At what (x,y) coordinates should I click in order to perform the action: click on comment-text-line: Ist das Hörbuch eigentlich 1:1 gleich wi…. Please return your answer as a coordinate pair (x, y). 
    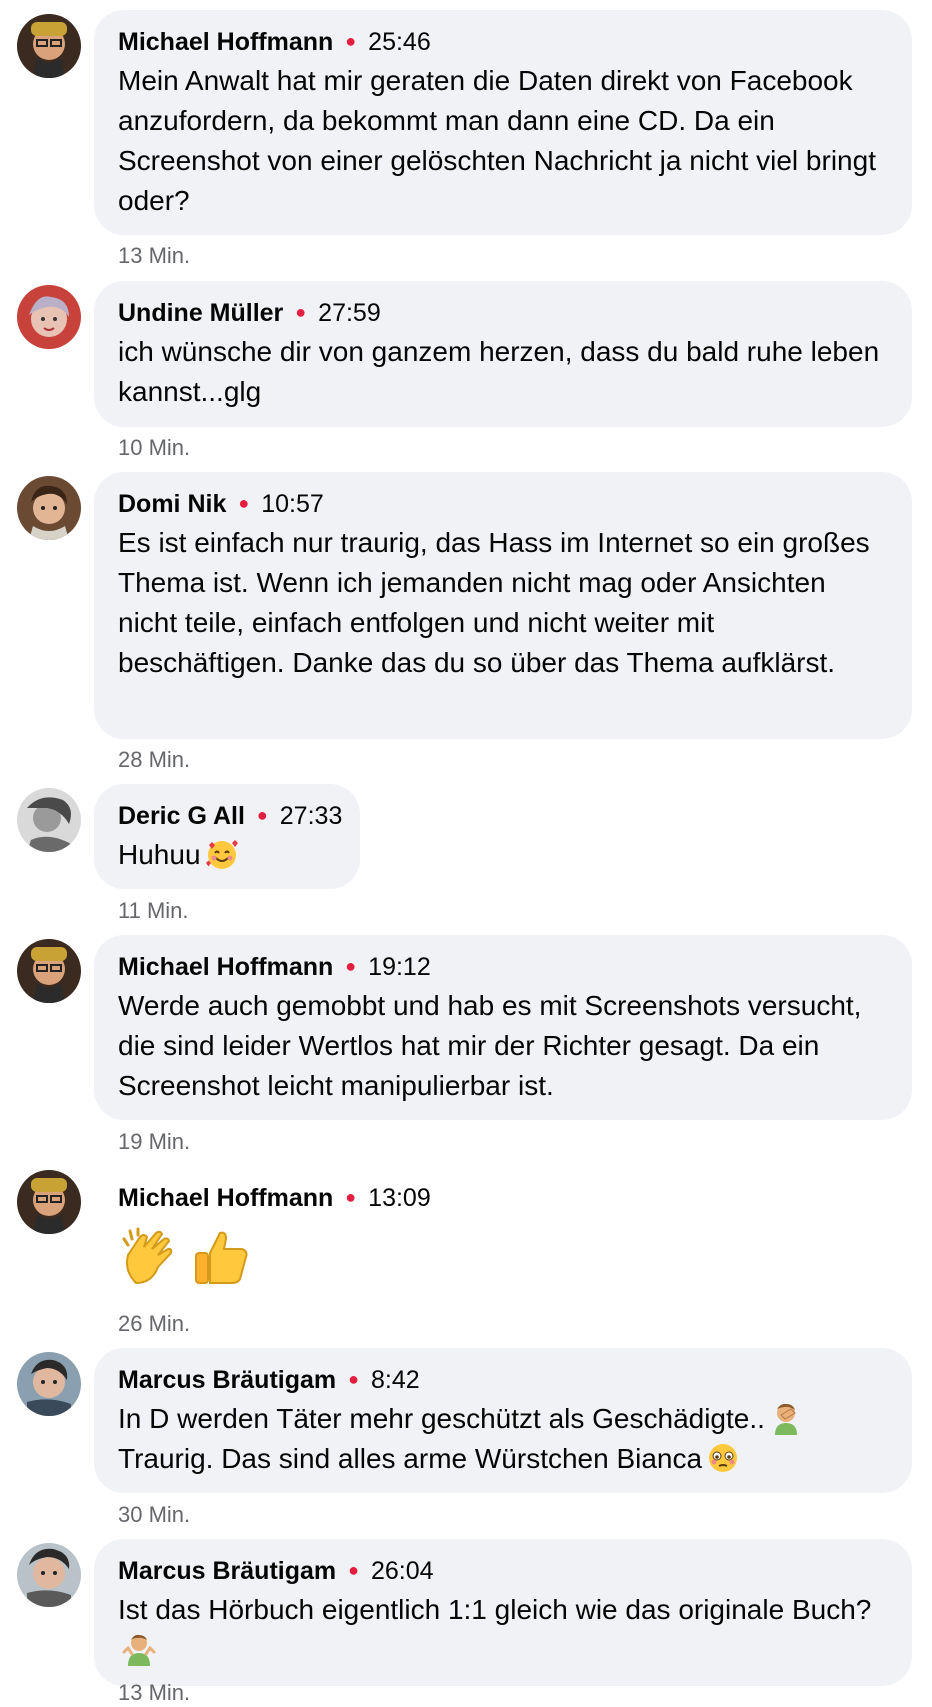
    Looking at the image, I should click on (503, 1630).